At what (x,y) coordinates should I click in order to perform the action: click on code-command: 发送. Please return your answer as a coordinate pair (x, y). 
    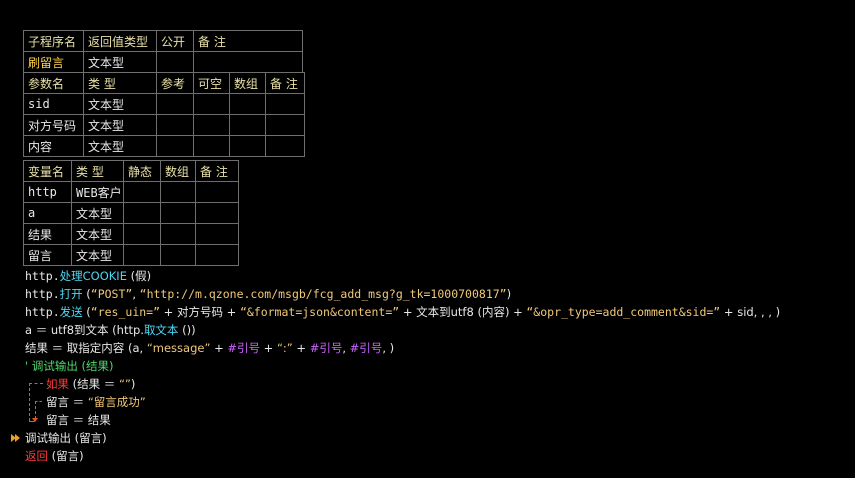
    Looking at the image, I should click on (71, 312).